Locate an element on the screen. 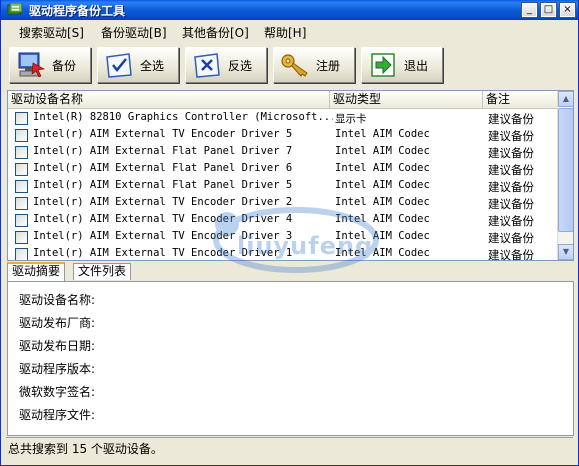 This screenshot has height=466, width=579. exit-icon is located at coordinates (383, 65).